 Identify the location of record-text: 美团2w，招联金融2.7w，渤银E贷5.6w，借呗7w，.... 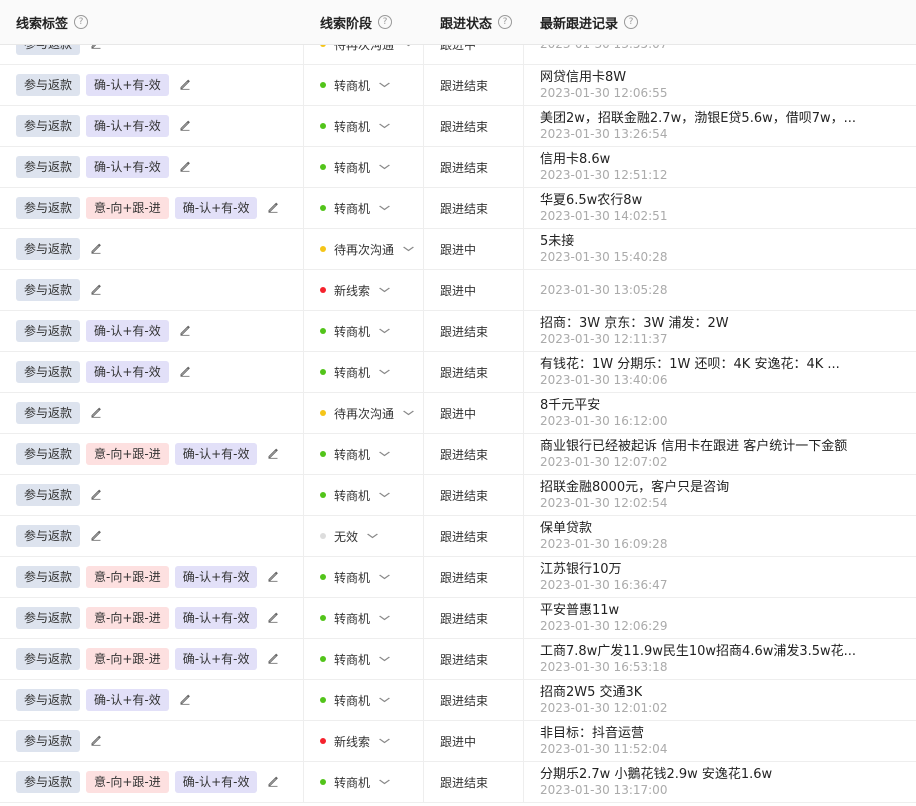
(698, 118).